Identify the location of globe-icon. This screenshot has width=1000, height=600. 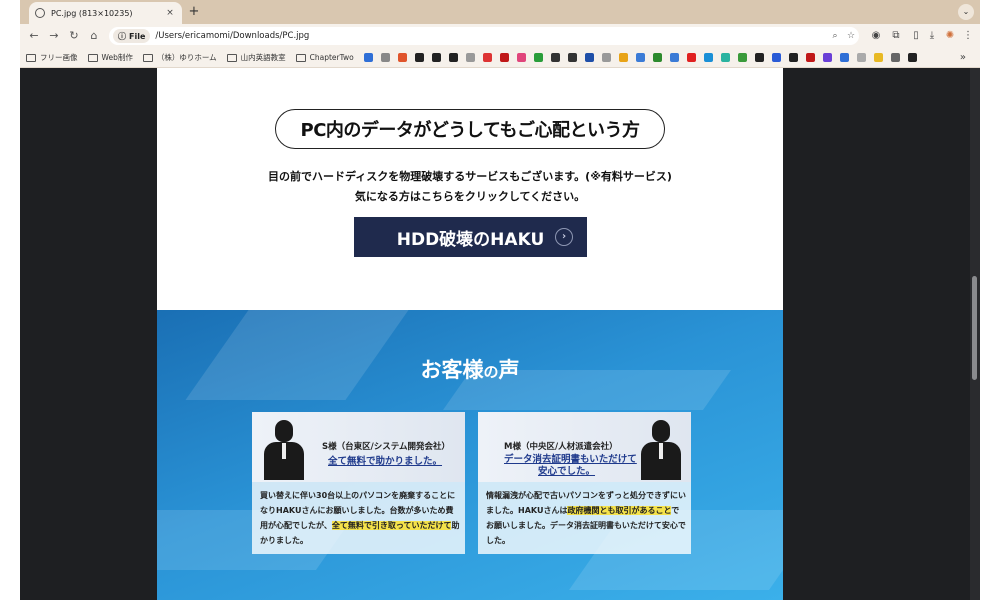
(40, 13).